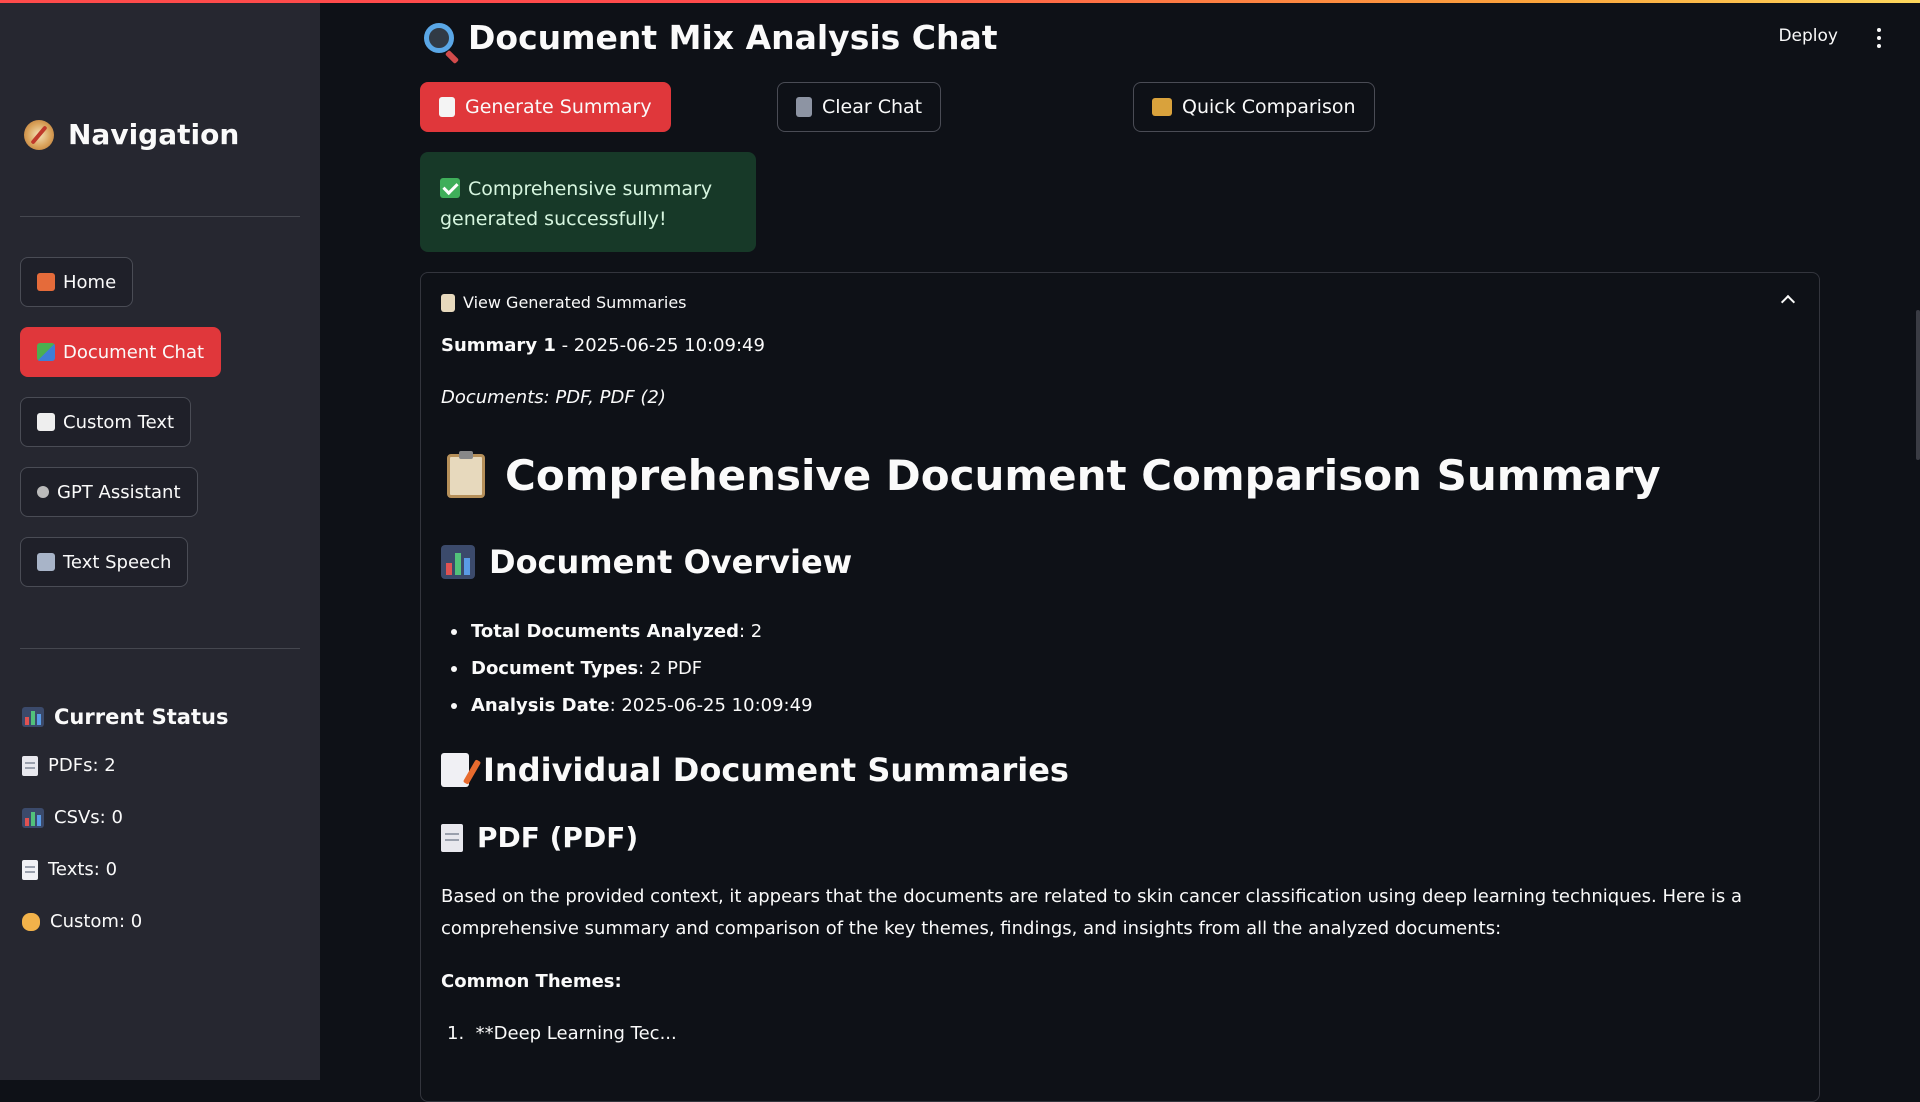 This screenshot has width=1920, height=1102. I want to click on summary-documents: Documents: PDF, PDF (2), so click(553, 397).